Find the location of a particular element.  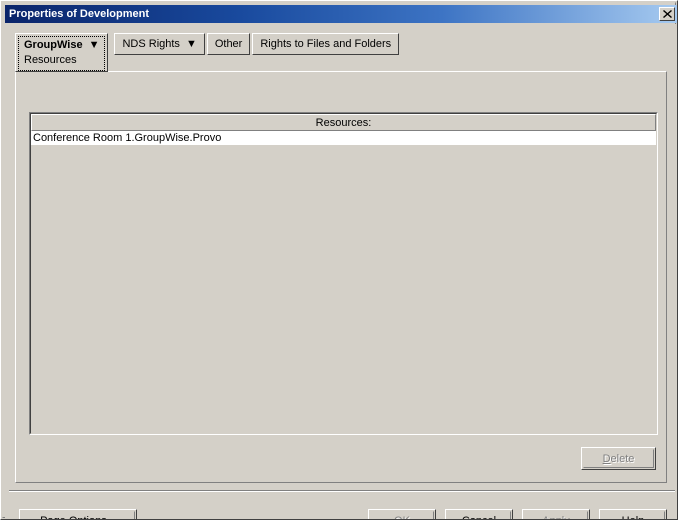

help-button: Help is located at coordinates (633, 514).